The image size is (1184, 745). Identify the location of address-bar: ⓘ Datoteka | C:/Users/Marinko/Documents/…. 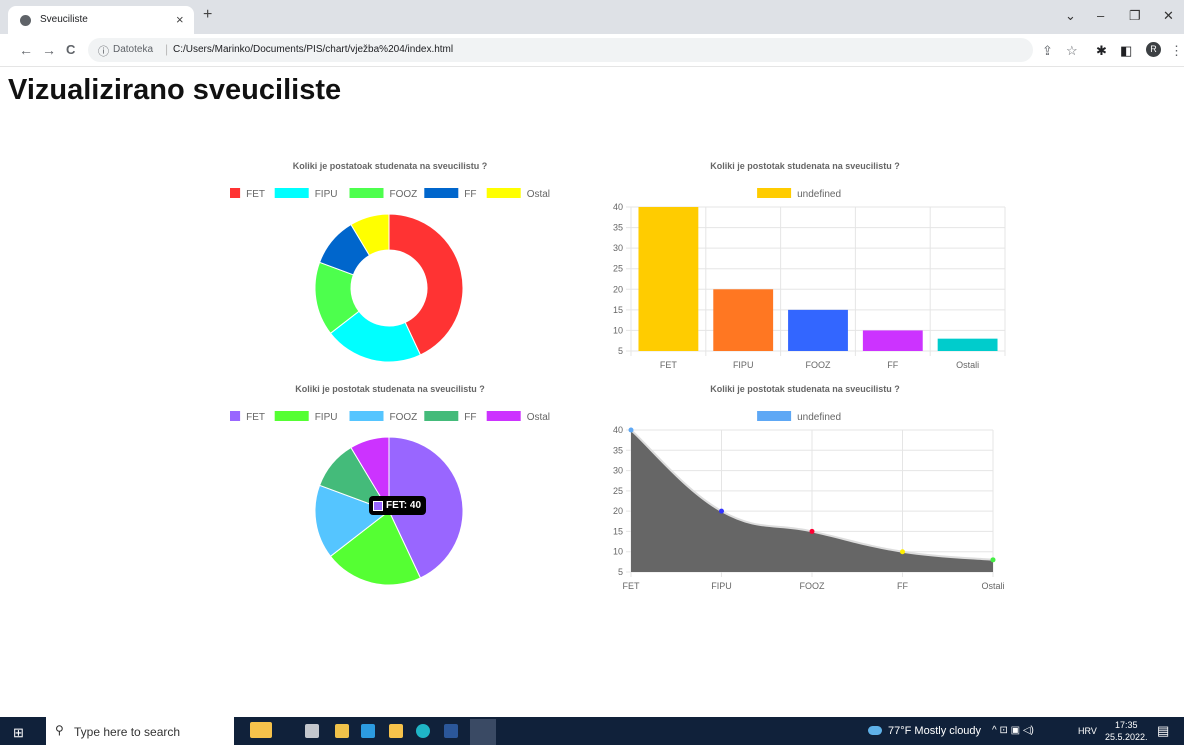
(560, 50).